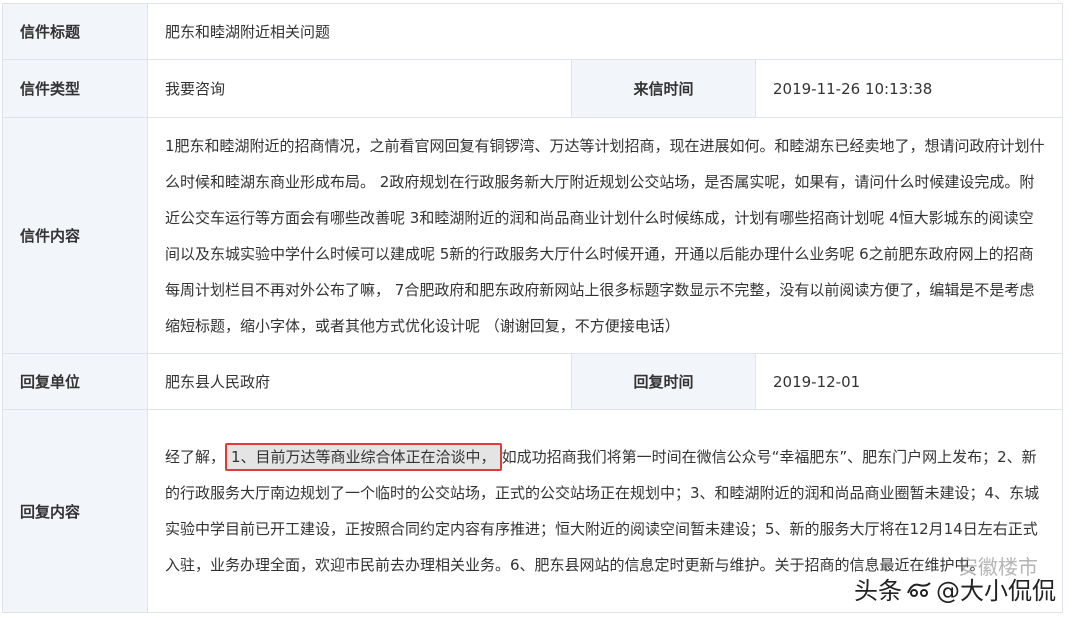 This screenshot has height=618, width=1074. I want to click on reply-unit-row: 回复单位 肥东县人民政府 回复时间 2019-12-01, so click(532, 381).